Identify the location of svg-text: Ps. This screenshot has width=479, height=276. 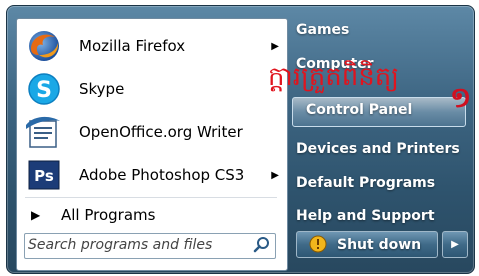
(44, 176).